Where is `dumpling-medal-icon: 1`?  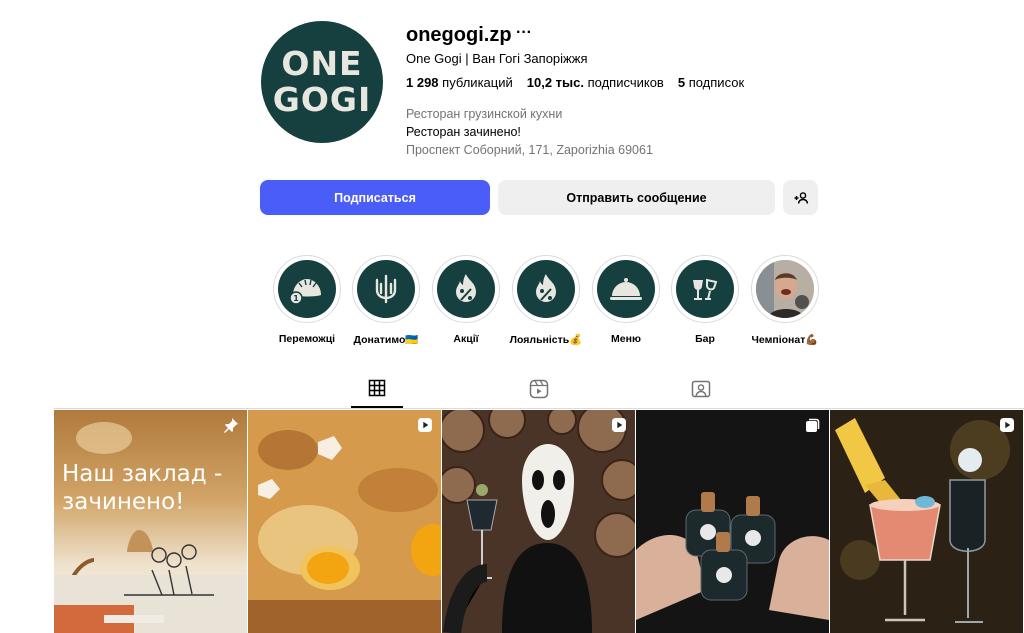
dumpling-medal-icon: 1 is located at coordinates (305, 292).